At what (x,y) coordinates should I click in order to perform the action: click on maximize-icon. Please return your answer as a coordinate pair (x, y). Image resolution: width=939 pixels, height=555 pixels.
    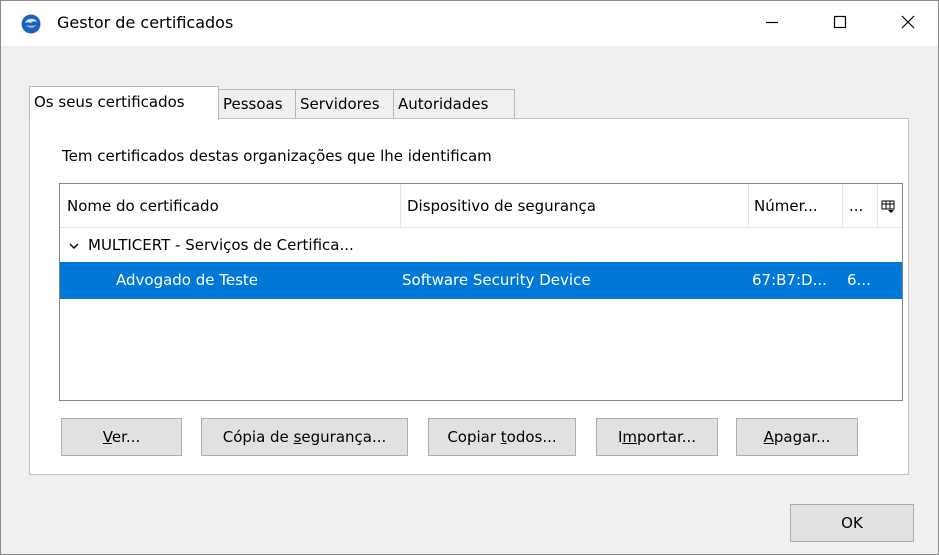
    Looking at the image, I should click on (840, 24).